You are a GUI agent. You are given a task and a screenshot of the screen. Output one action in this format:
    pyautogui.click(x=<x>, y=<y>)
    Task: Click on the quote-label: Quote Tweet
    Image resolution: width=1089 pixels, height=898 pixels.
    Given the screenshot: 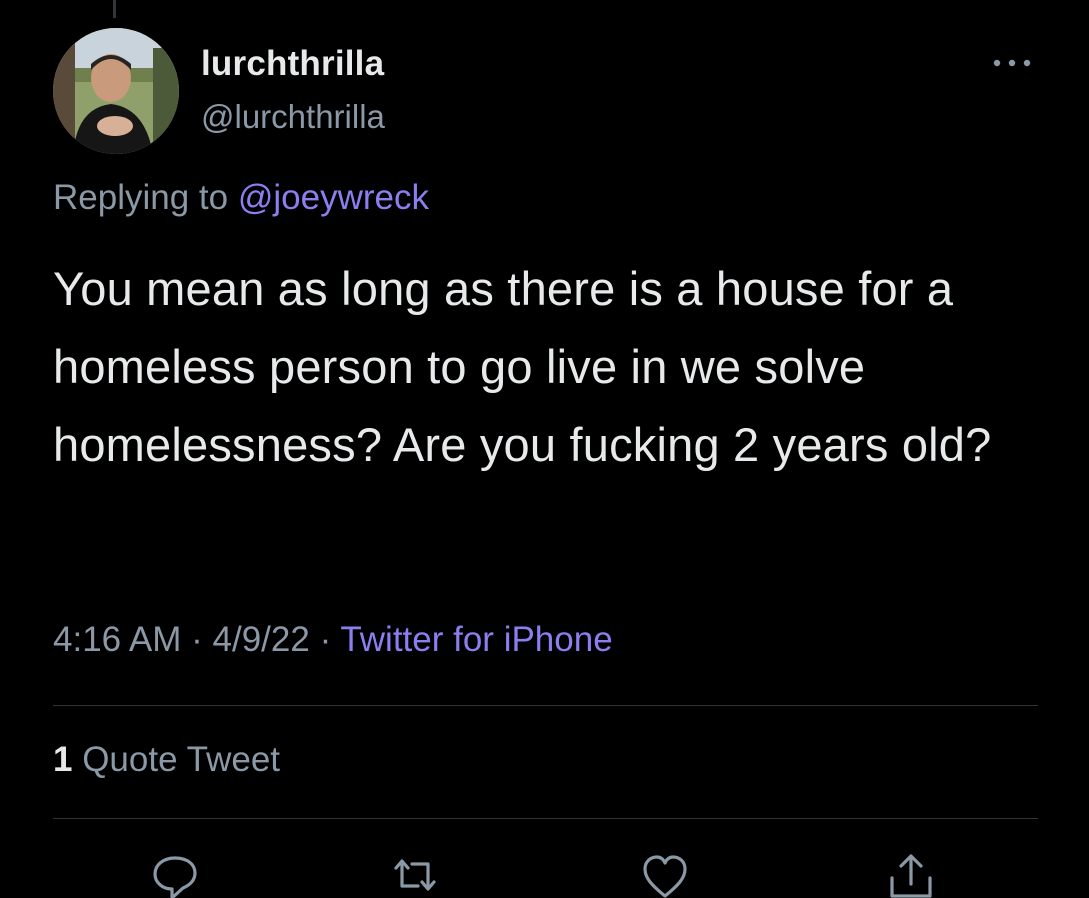 What is the action you would take?
    pyautogui.click(x=181, y=759)
    